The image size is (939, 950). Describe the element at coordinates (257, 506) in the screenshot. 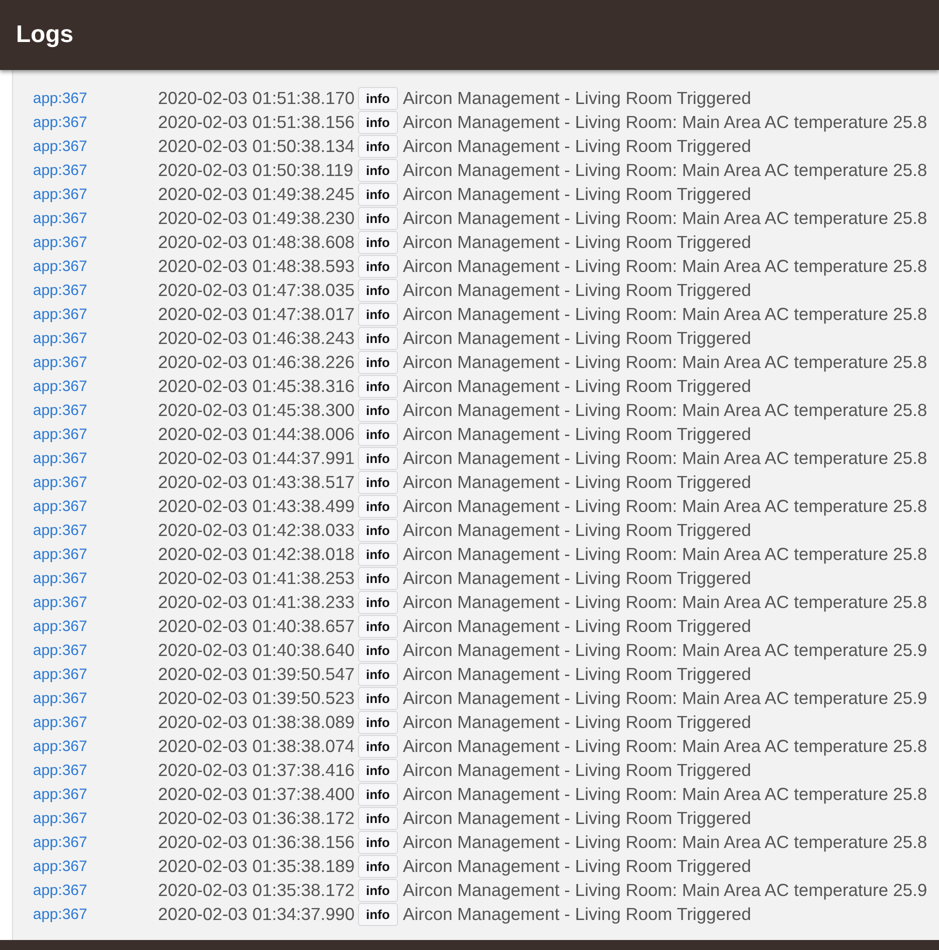

I see `timestamp: 2020-02-03 01:43:38.499` at that location.